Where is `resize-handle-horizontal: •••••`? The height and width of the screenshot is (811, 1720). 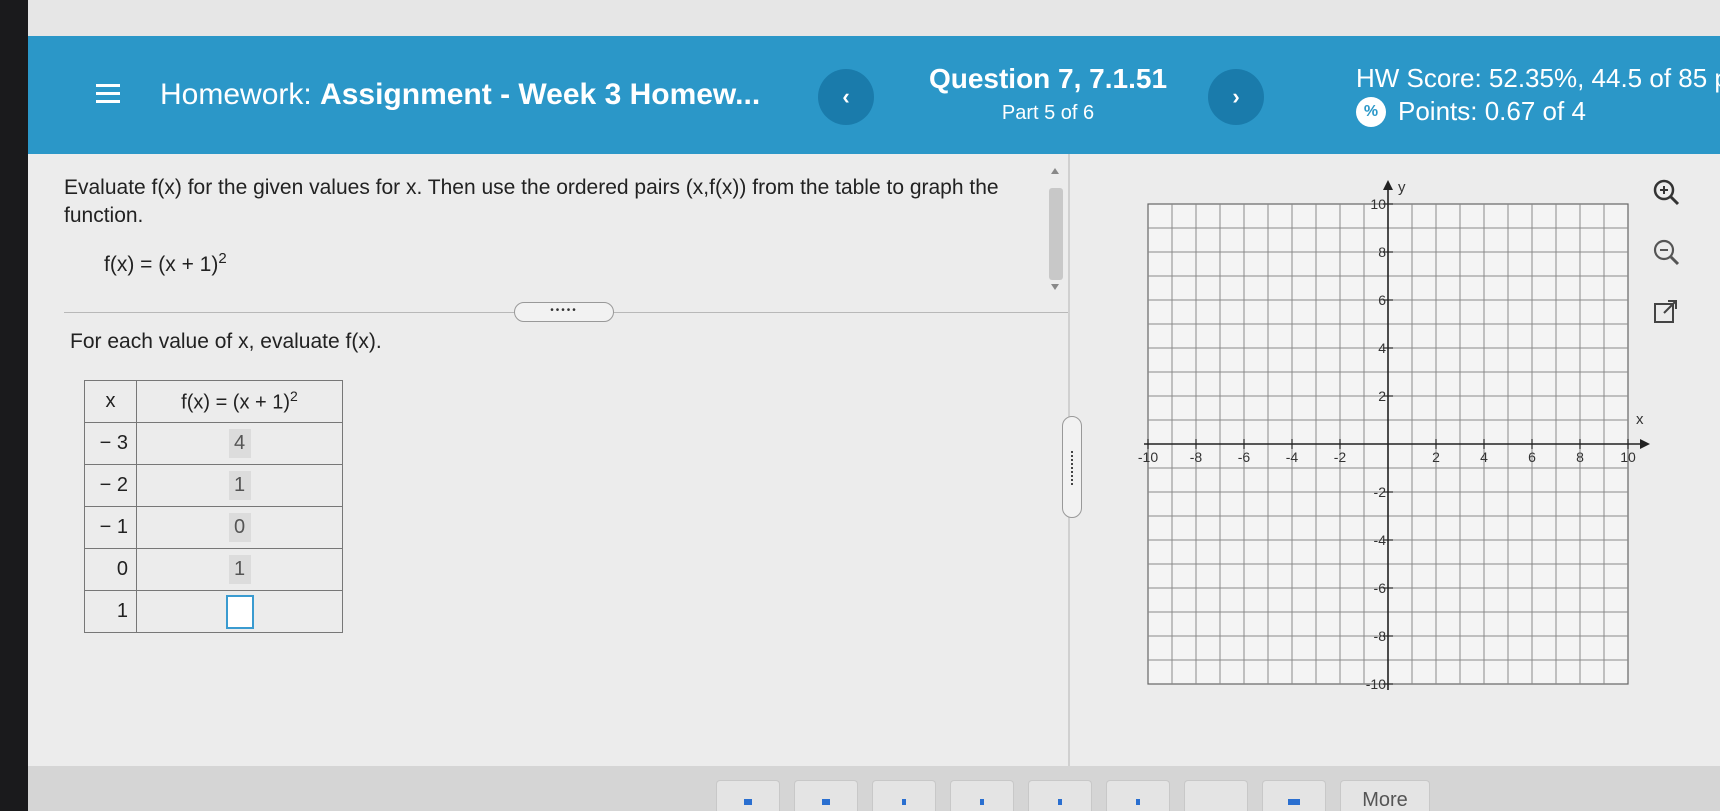 resize-handle-horizontal: ••••• is located at coordinates (564, 312).